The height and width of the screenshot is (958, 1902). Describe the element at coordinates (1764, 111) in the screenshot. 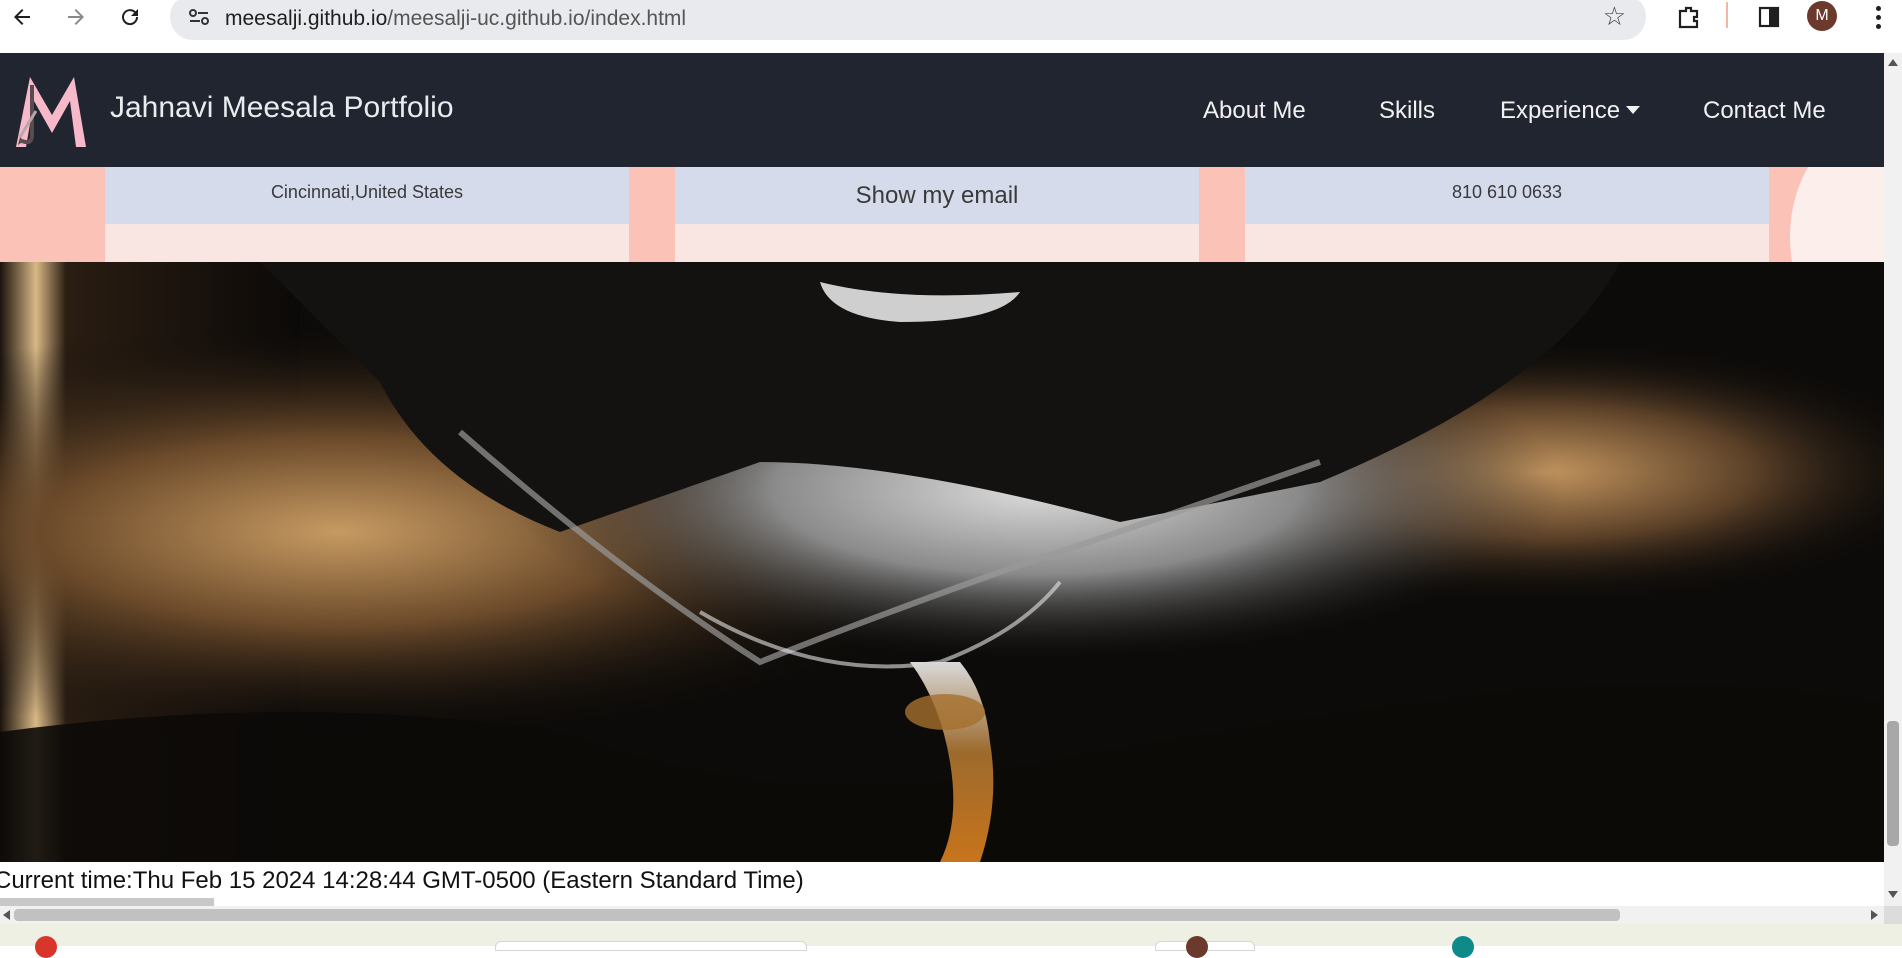

I see `nav-contact-me: Contact Me` at that location.